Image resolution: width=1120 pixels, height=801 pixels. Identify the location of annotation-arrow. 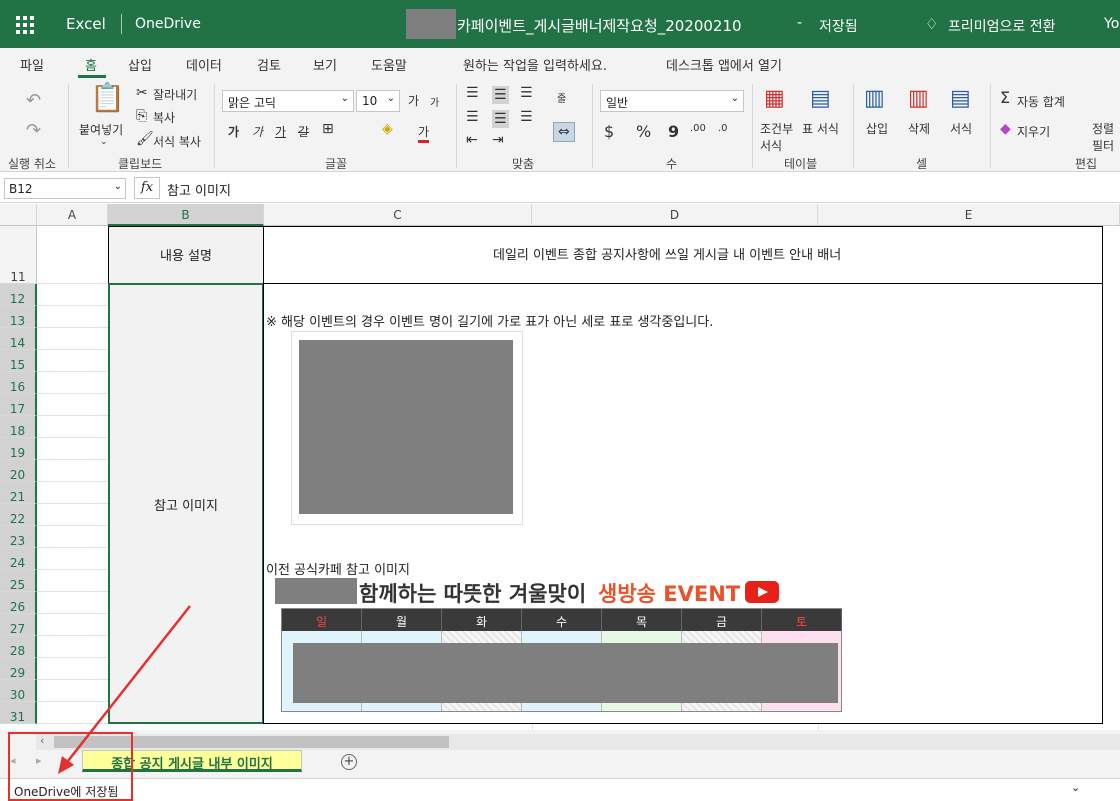
(124, 689).